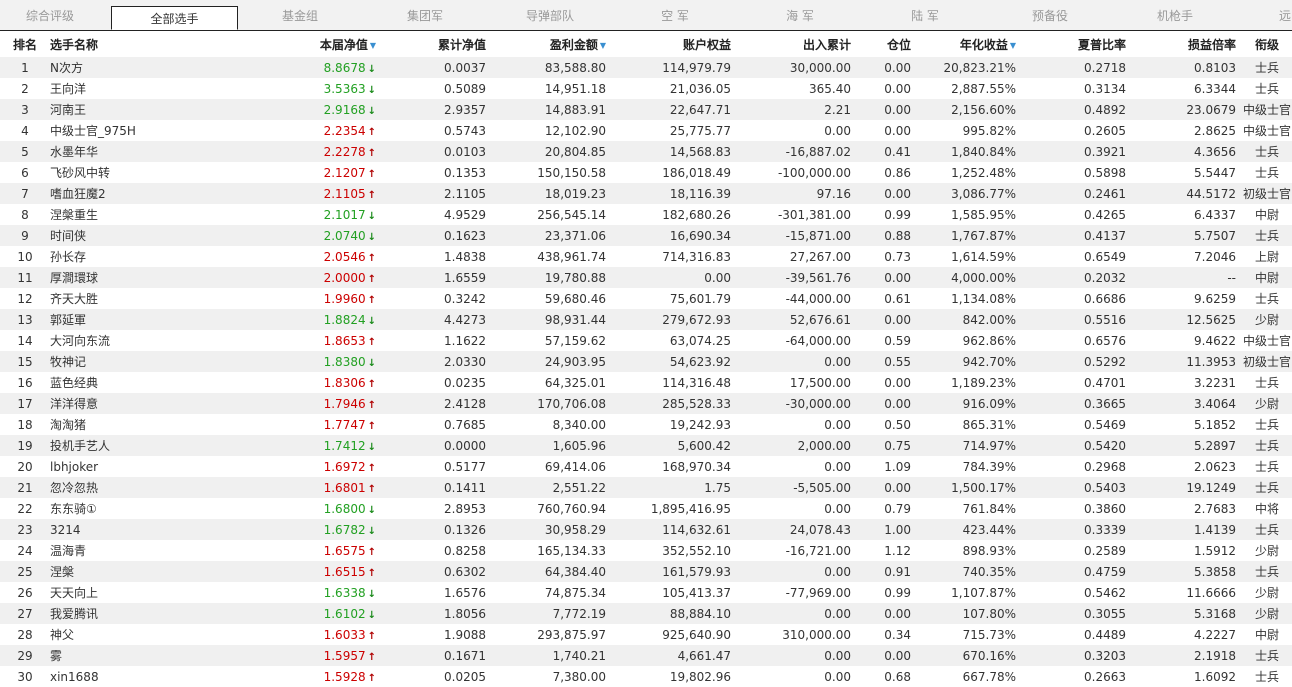 This screenshot has height=687, width=1292. I want to click on name-cell: 涅槃, so click(150, 571).